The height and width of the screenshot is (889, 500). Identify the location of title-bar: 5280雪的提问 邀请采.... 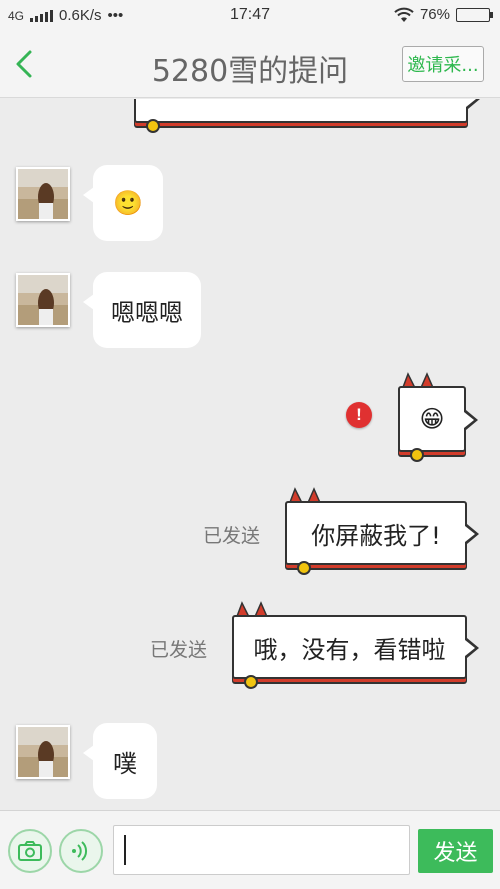
(250, 65).